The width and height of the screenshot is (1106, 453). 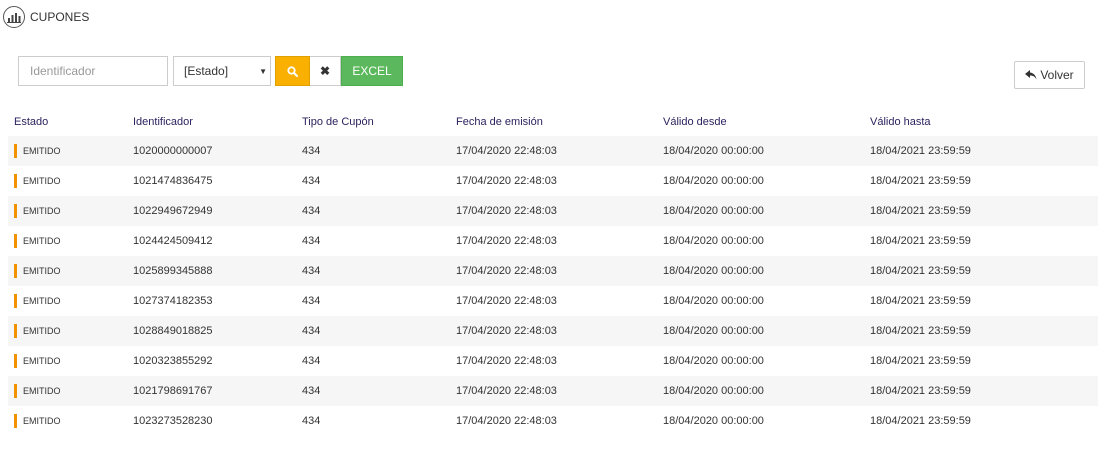 I want to click on identifier-cell: 1025899345888, so click(x=173, y=271).